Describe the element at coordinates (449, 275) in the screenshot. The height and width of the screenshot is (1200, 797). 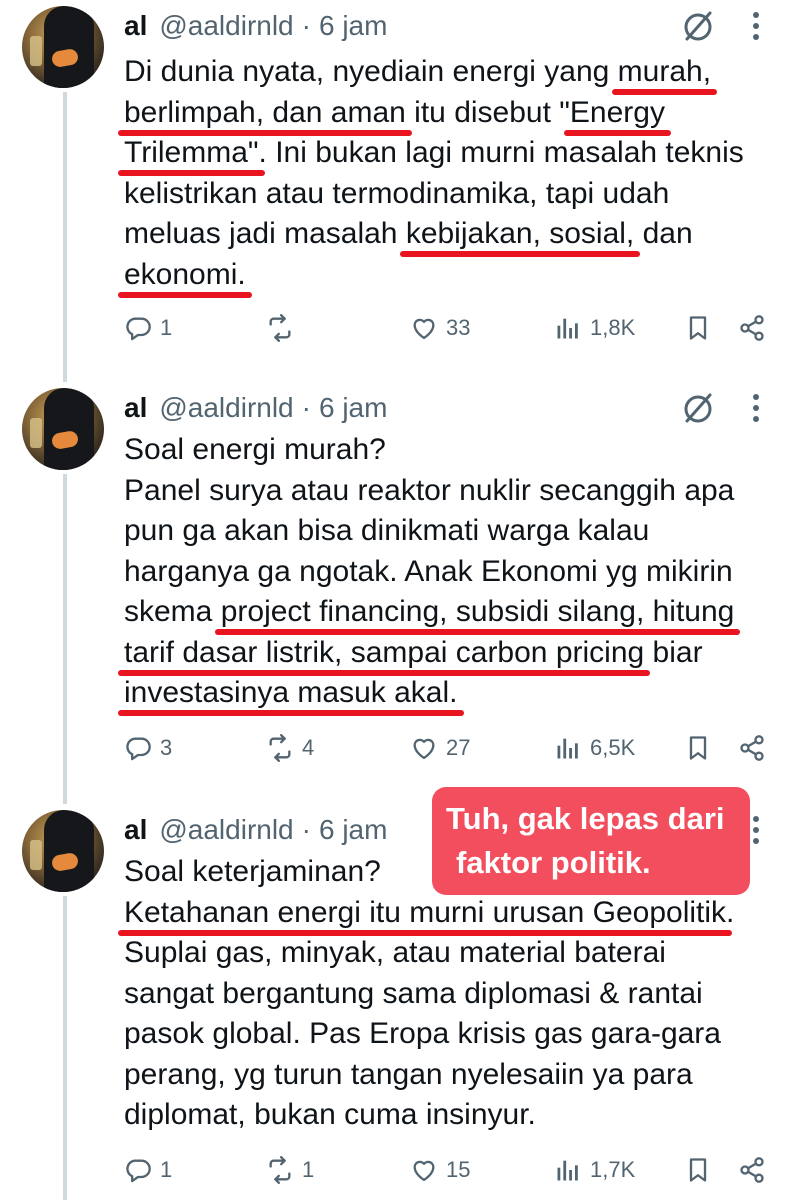
I see `text-line: ekonomi.` at that location.